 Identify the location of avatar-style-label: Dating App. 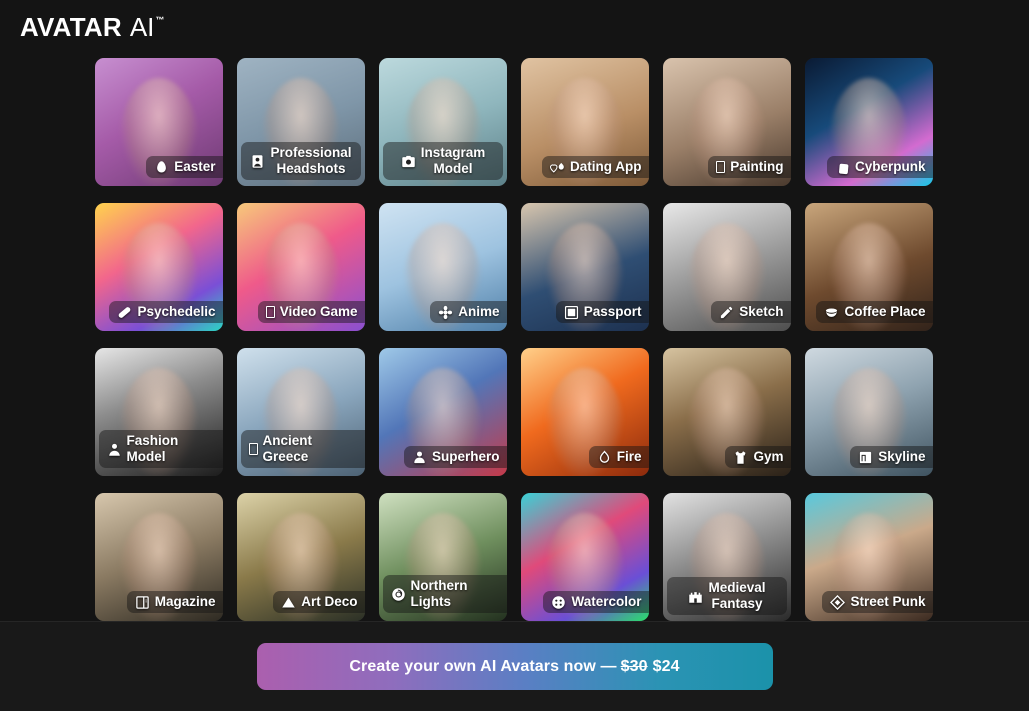
(595, 167).